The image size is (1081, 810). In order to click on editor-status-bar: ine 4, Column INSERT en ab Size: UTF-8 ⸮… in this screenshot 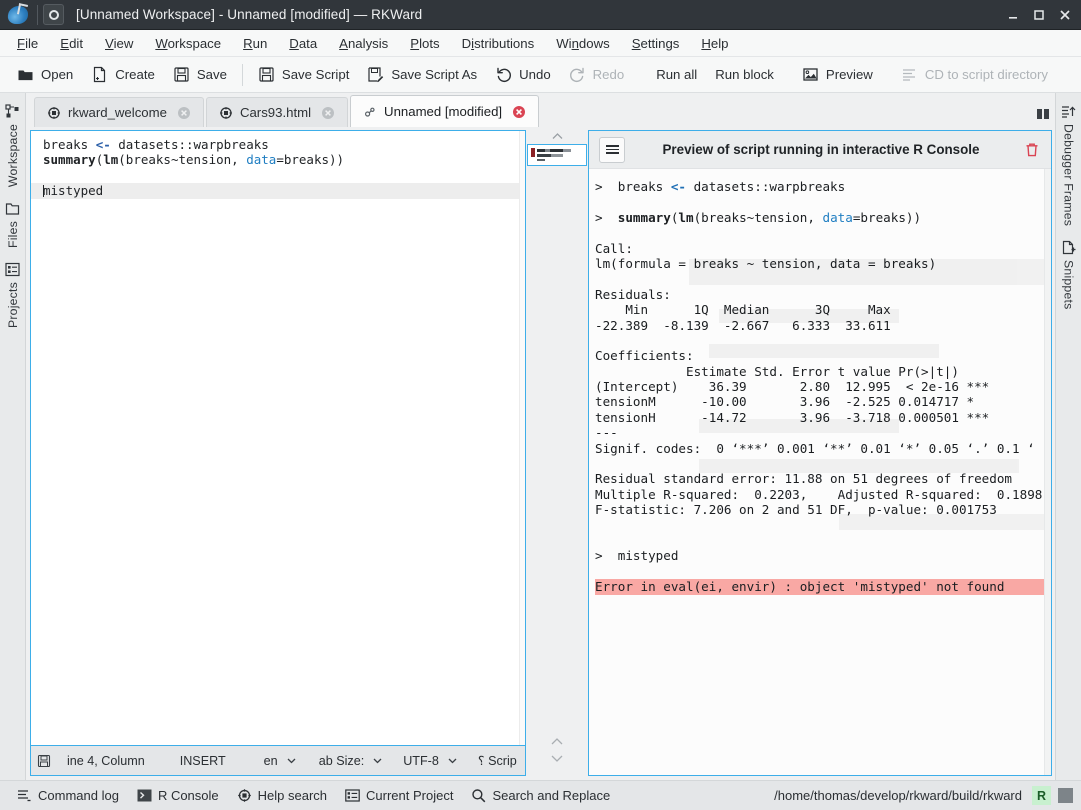, I will do `click(278, 761)`.